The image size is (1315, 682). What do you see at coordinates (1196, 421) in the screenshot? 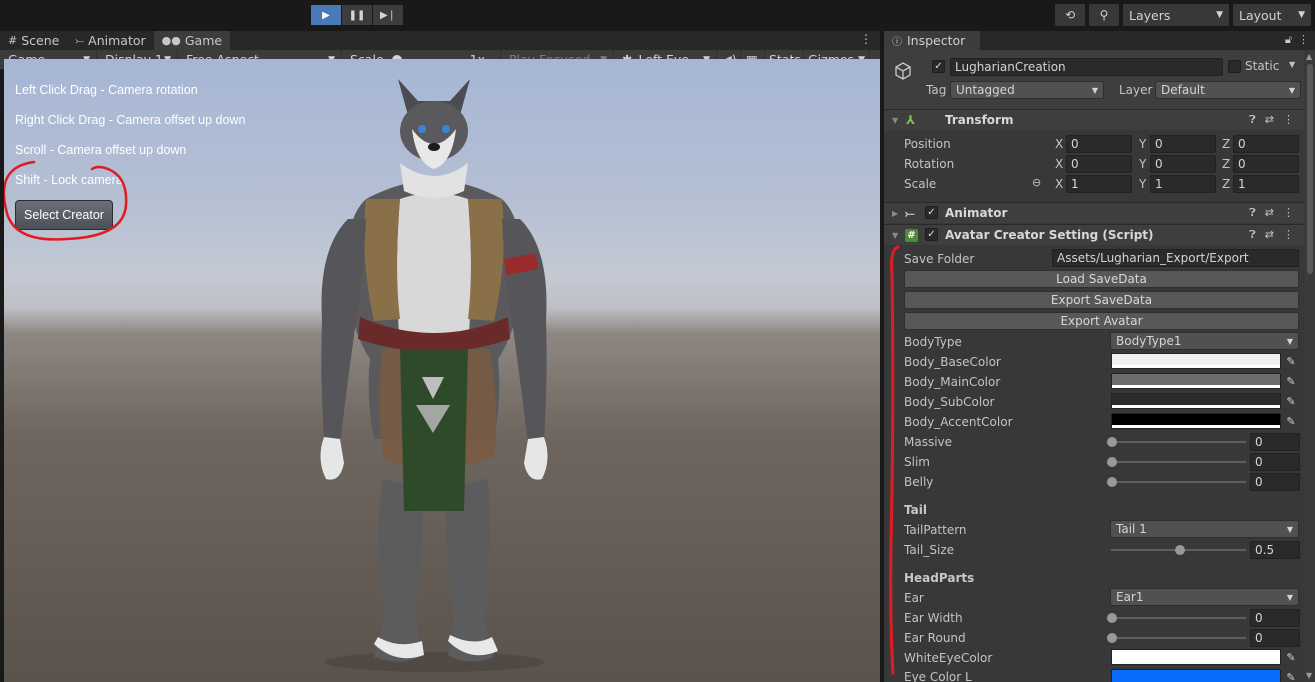
I see `body-accent-color-swatch` at bounding box center [1196, 421].